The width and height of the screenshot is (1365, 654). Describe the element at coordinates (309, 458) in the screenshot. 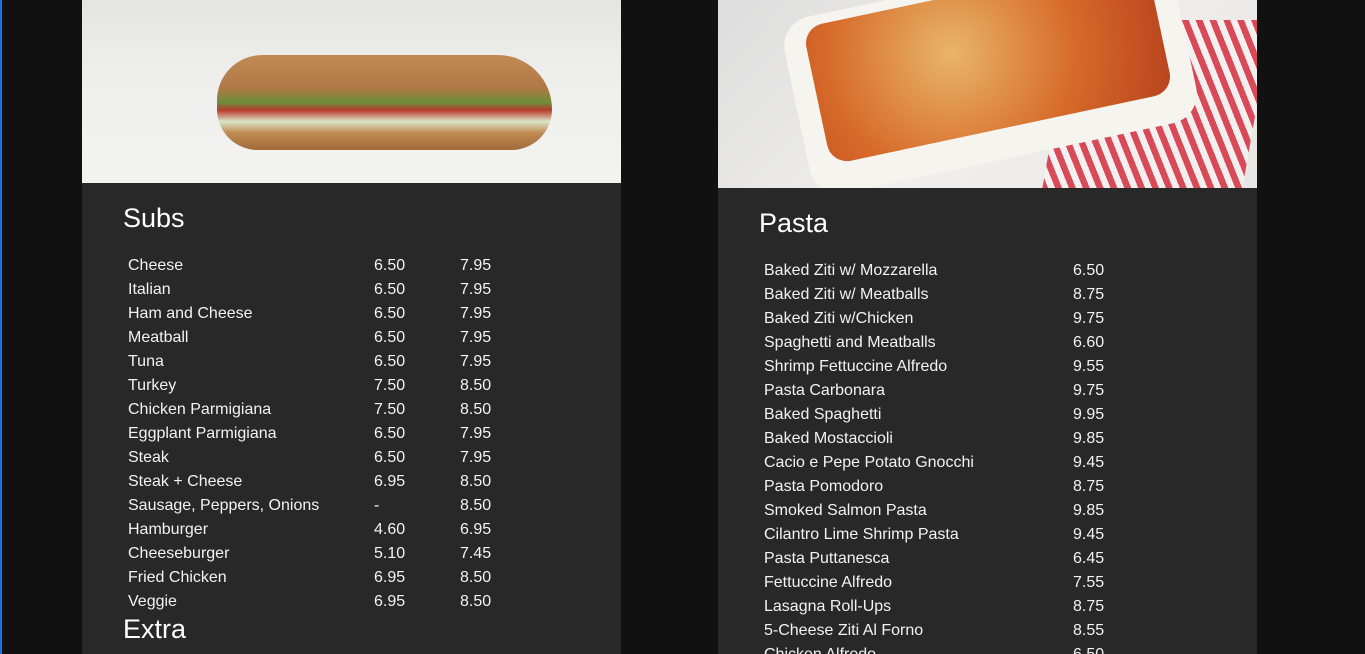

I see `menu-item-row: Steak 6.50 7.95` at that location.